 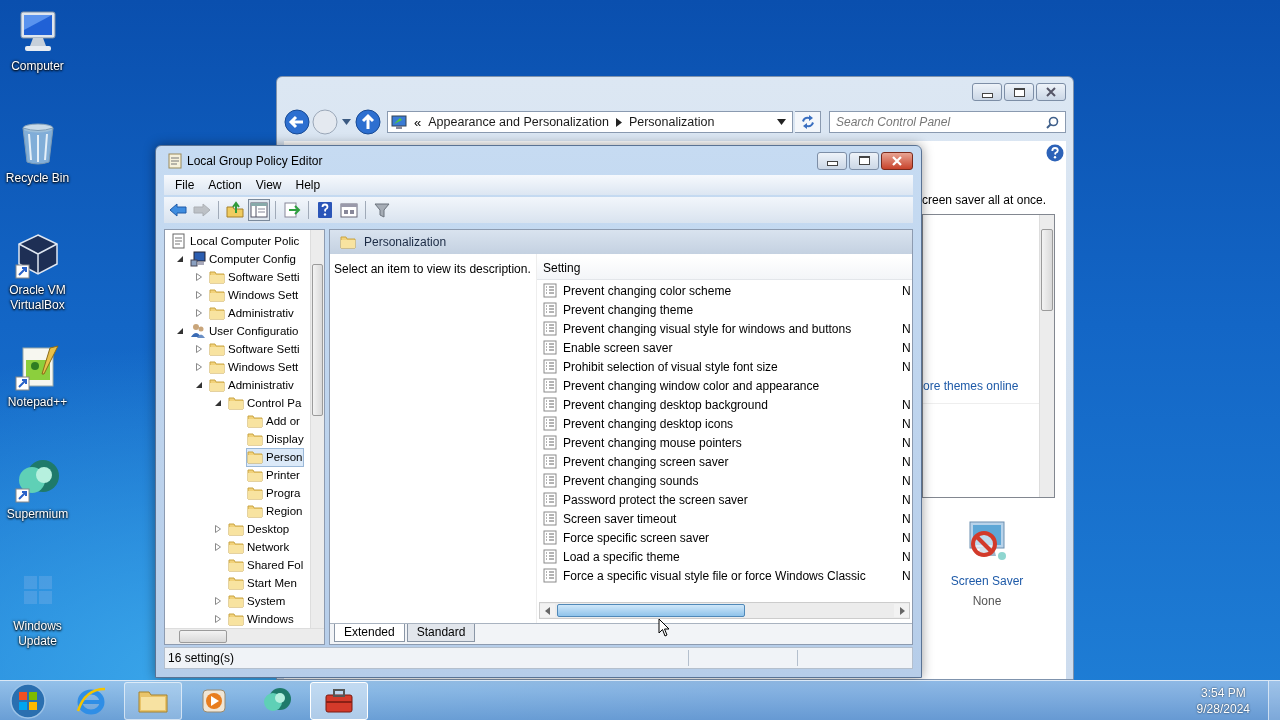 I want to click on tab: Standard, so click(x=441, y=633).